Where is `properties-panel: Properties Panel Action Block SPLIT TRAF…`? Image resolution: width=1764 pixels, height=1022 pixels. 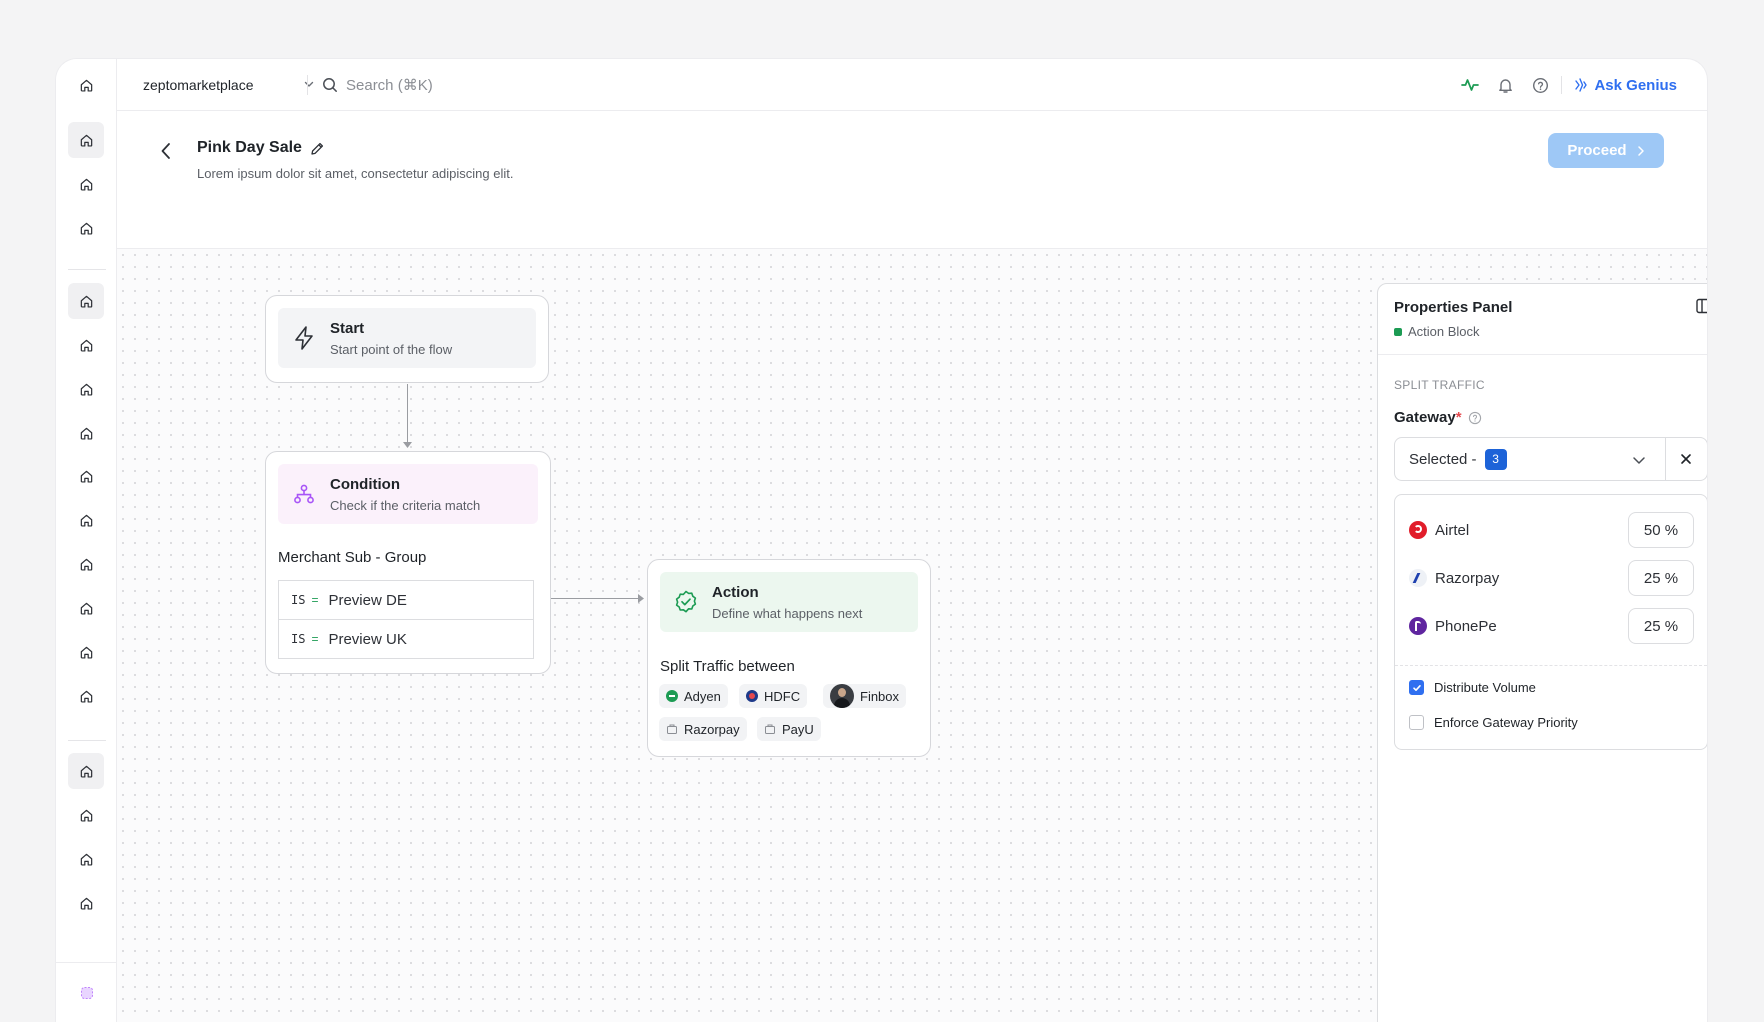
properties-panel: Properties Panel Action Block SPLIT TRAF… is located at coordinates (1542, 652).